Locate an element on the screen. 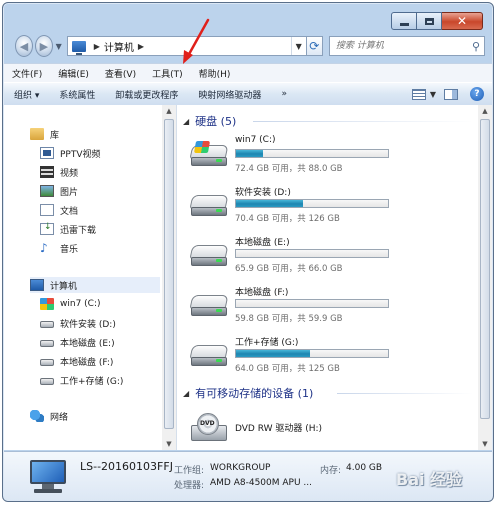 Image resolution: width=500 pixels, height=512 pixels. red-annotation-arrow is located at coordinates (196, 41).